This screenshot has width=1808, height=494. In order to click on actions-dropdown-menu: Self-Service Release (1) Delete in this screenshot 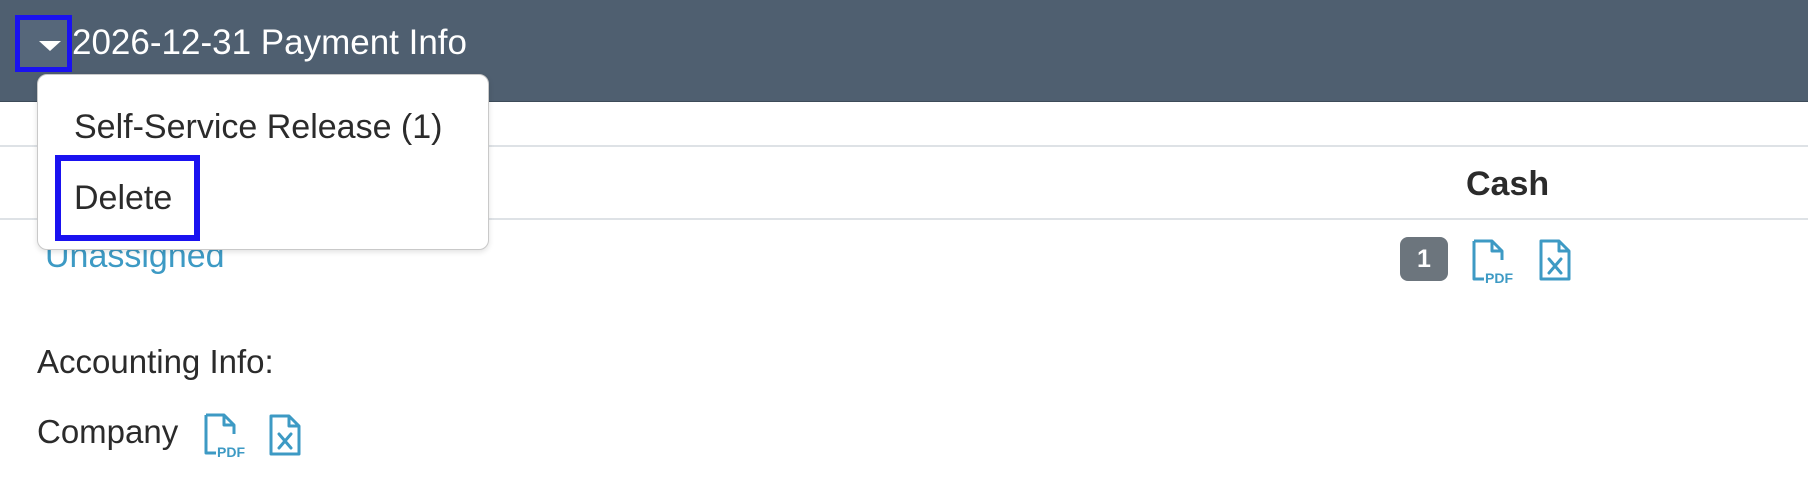, I will do `click(263, 162)`.